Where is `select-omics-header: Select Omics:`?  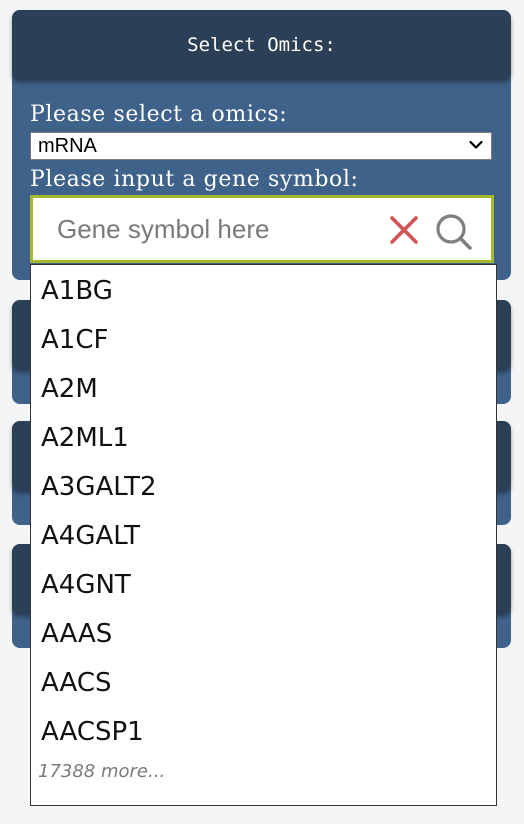 select-omics-header: Select Omics: is located at coordinates (261, 45).